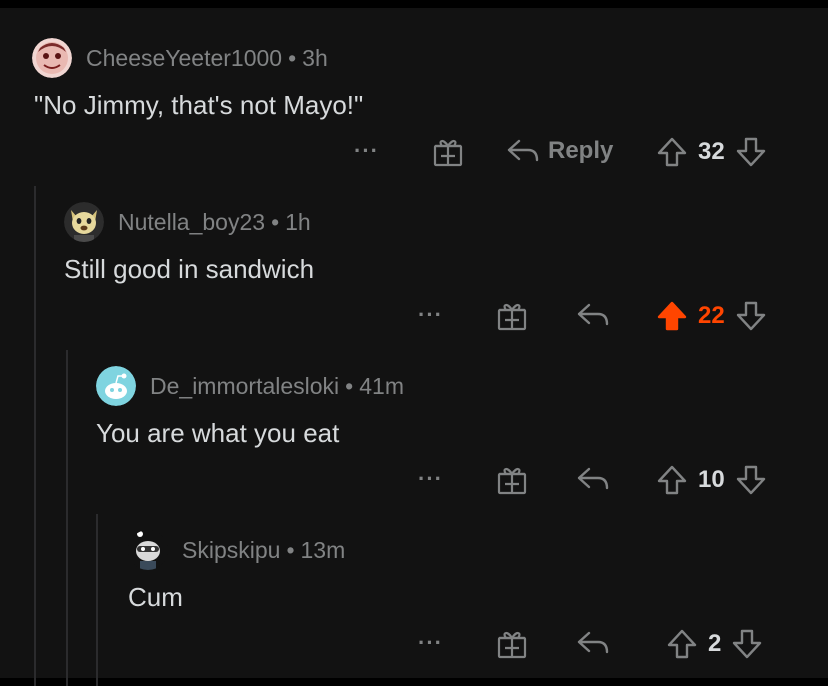  I want to click on vote-score: 32, so click(711, 151).